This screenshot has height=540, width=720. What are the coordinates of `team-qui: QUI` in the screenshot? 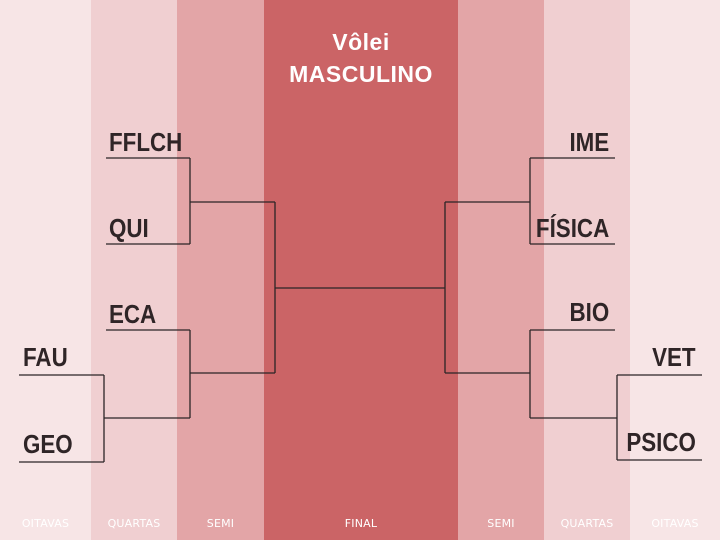 It's located at (129, 228).